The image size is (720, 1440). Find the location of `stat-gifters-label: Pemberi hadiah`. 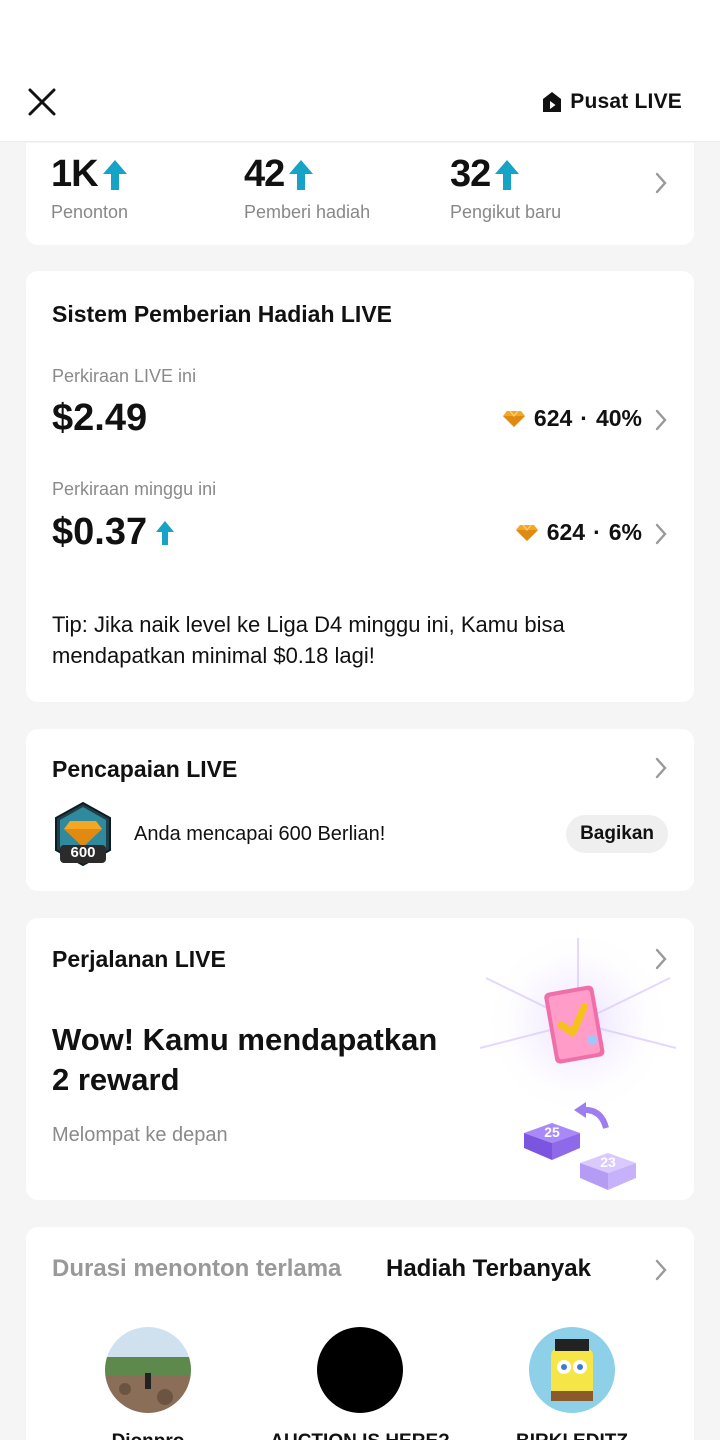

stat-gifters-label: Pemberi hadiah is located at coordinates (307, 212).